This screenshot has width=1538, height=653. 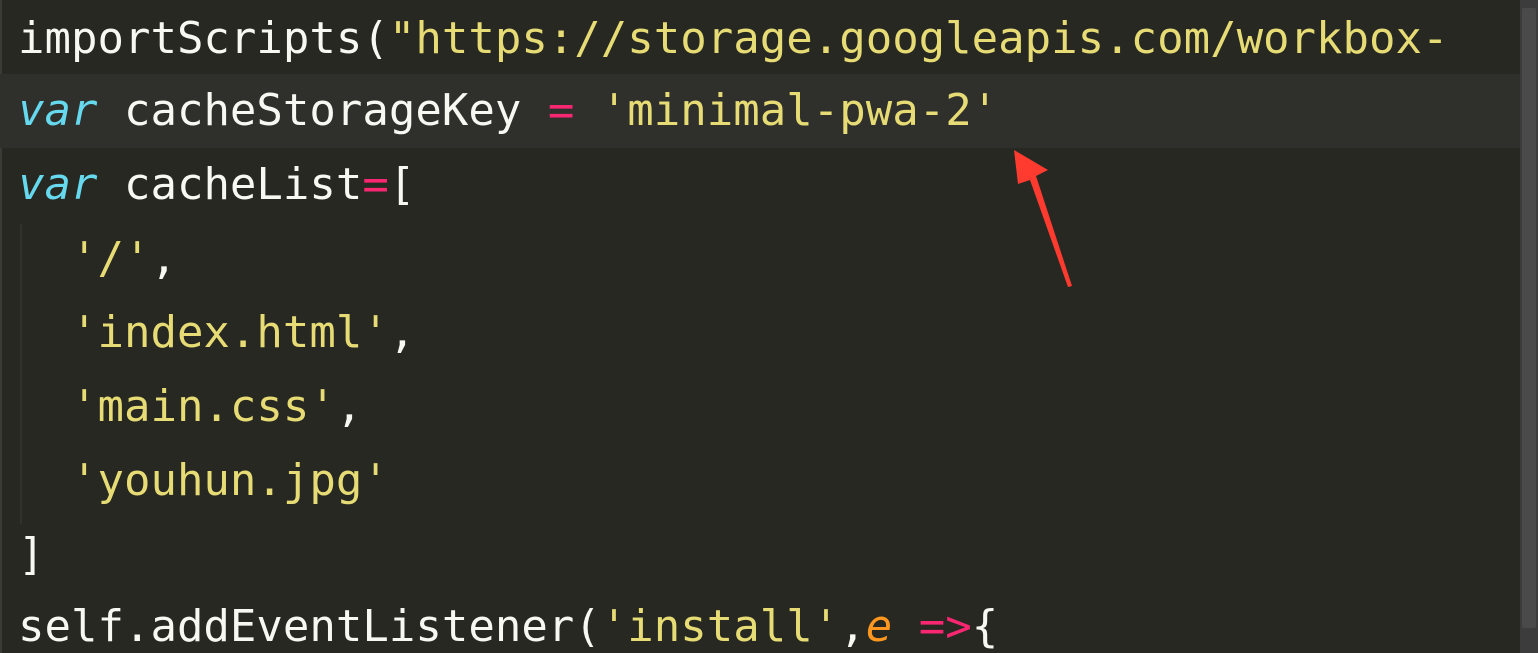 I want to click on annotation-arrow-icon, so click(x=1043, y=218).